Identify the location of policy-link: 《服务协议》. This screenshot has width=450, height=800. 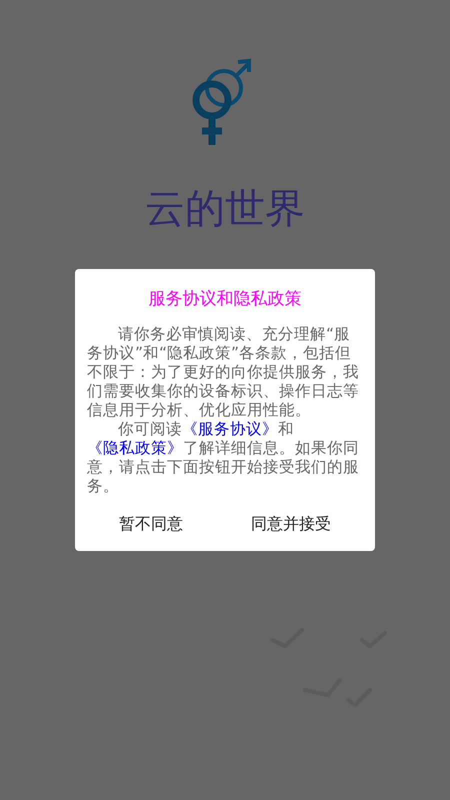
(230, 429).